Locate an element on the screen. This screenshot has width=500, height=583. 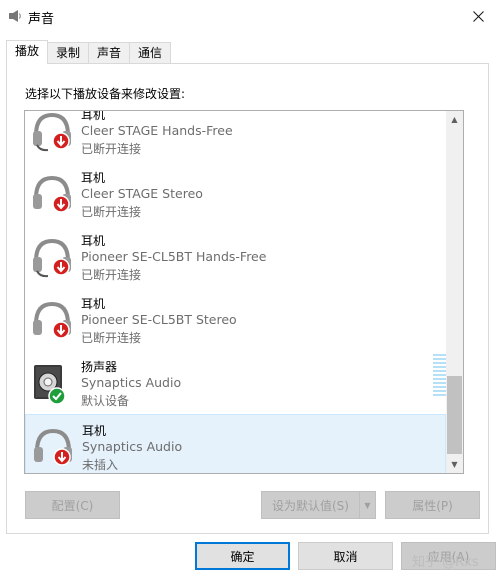
instruction-label: 选择以下播放设备来修改设置: is located at coordinates (105, 94).